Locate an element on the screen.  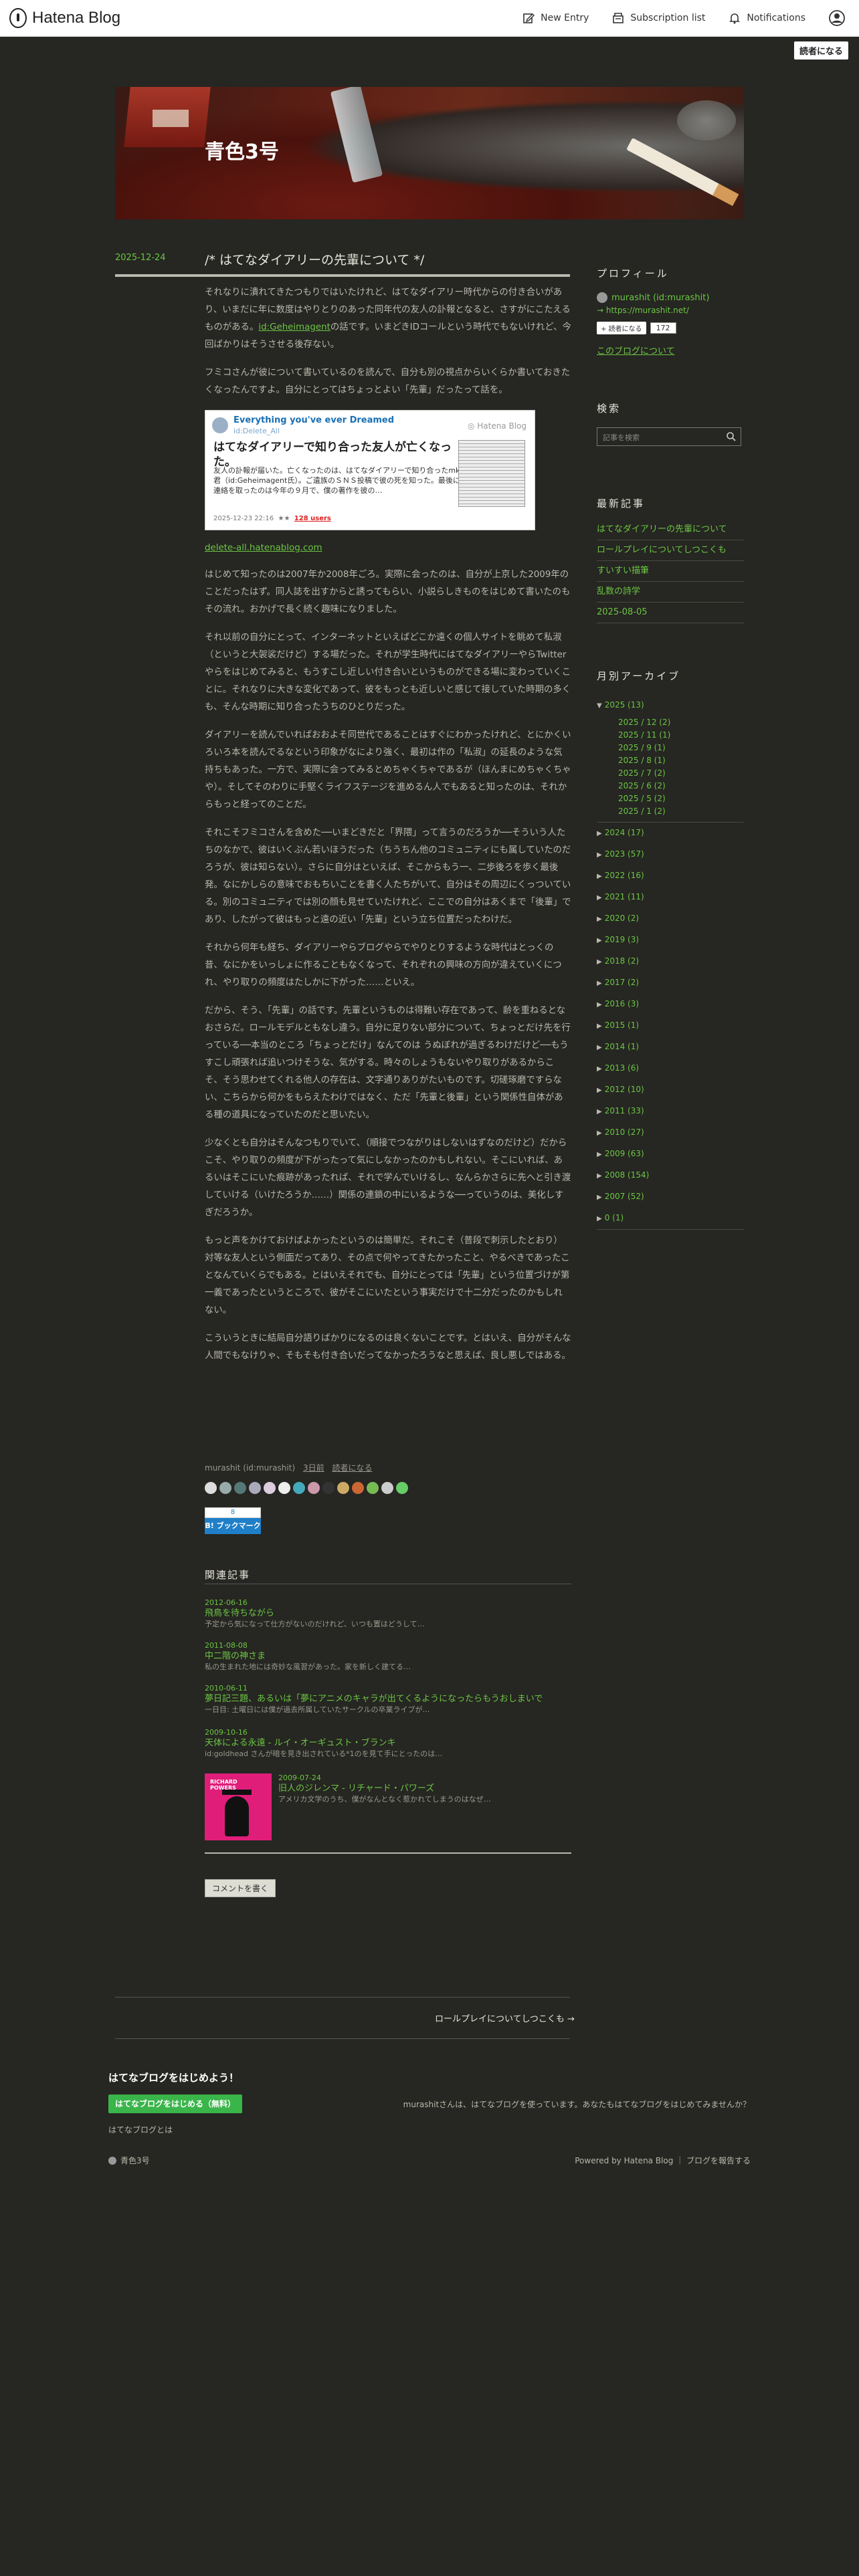
related-title: 旧人のジレンマ - リチャード・パワーズ is located at coordinates (424, 1789).